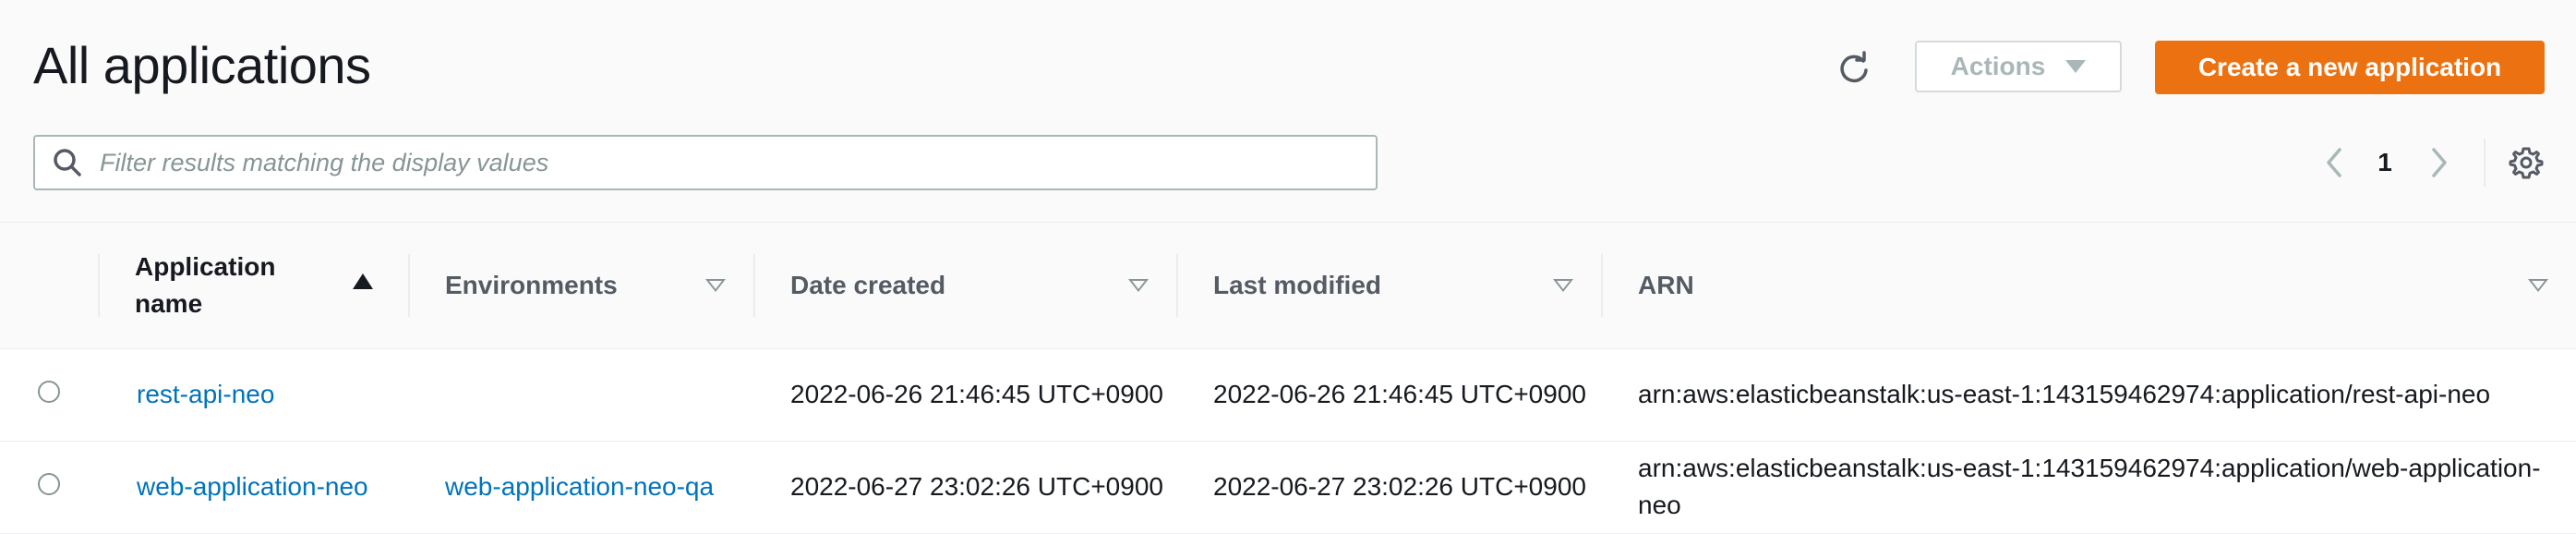 The height and width of the screenshot is (534, 2576). I want to click on environment-cell: web-application-neo-qa, so click(580, 487).